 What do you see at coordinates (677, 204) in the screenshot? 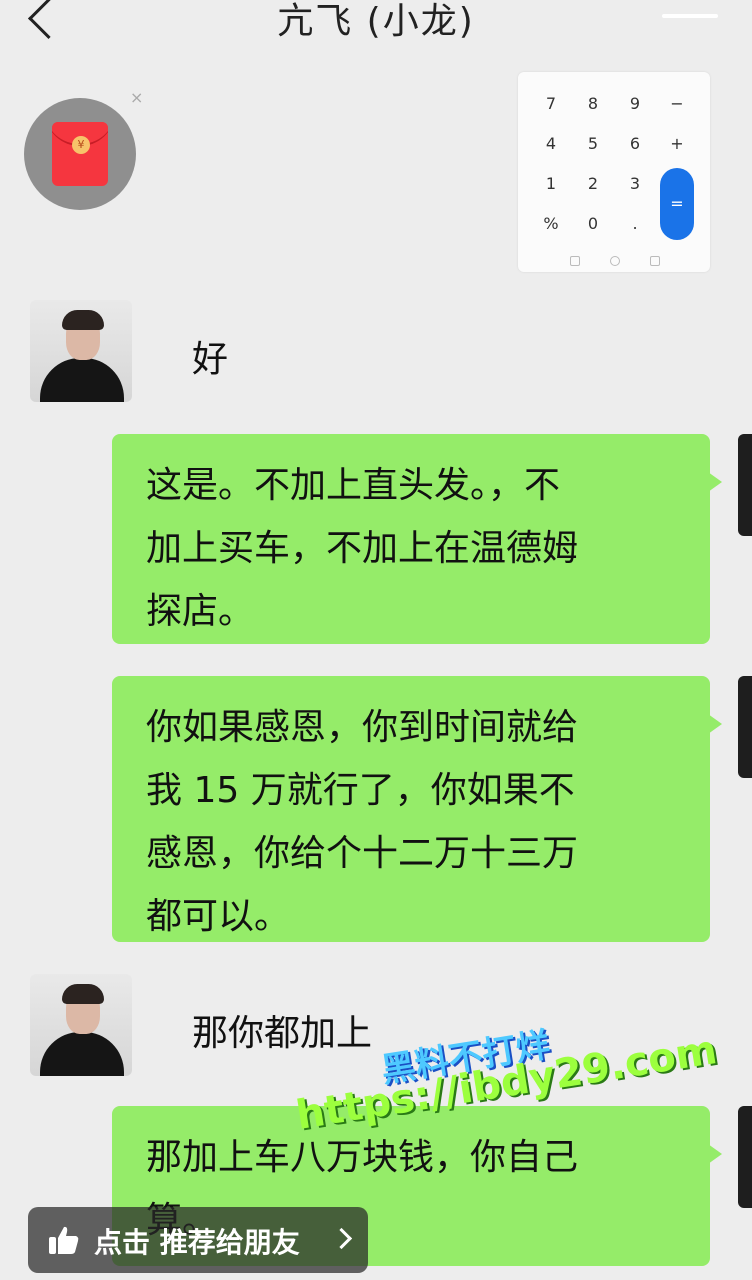
I see `calc-equals-key: =` at bounding box center [677, 204].